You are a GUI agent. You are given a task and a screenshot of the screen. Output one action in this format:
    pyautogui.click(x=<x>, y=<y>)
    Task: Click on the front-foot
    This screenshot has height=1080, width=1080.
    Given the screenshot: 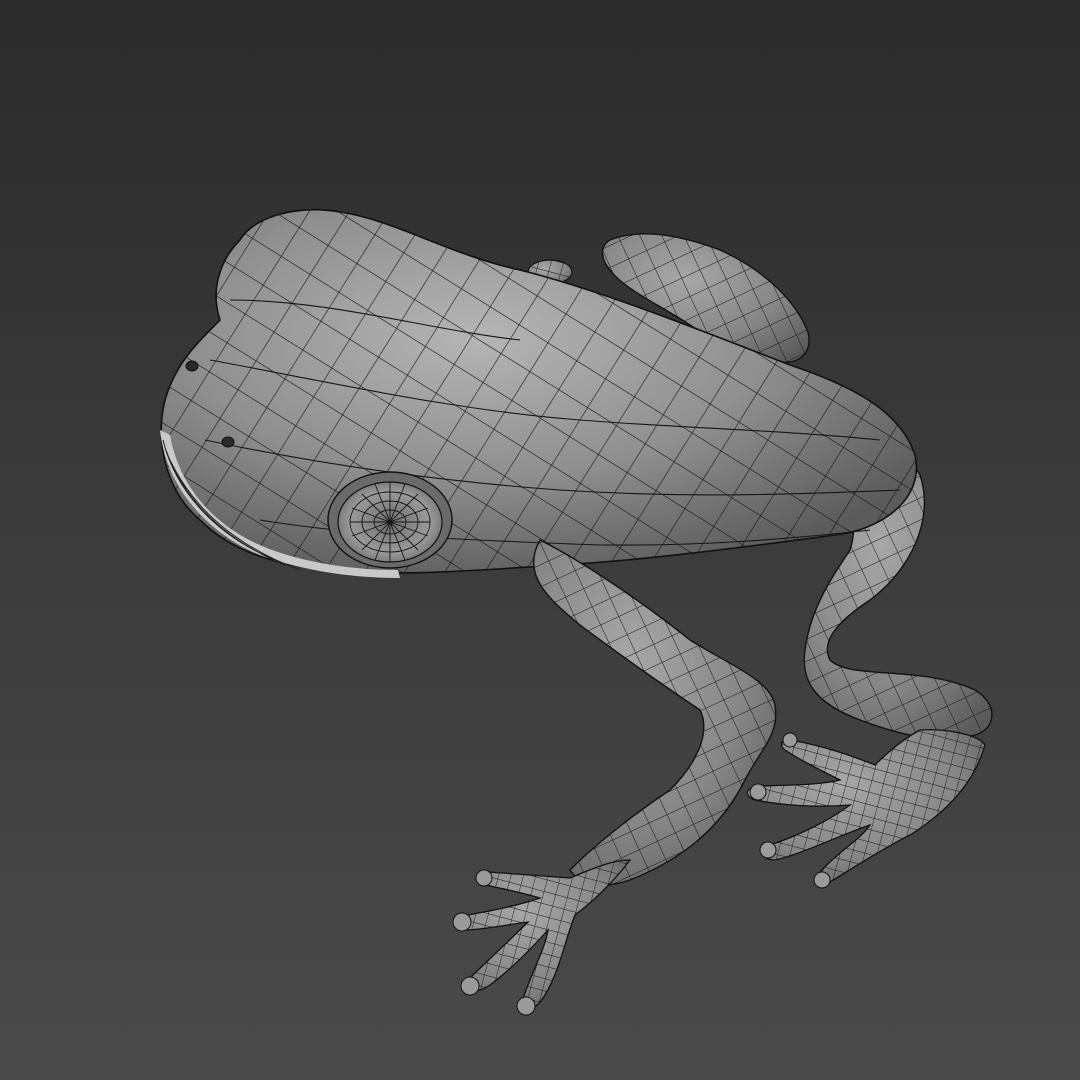 What is the action you would take?
    pyautogui.click(x=541, y=937)
    